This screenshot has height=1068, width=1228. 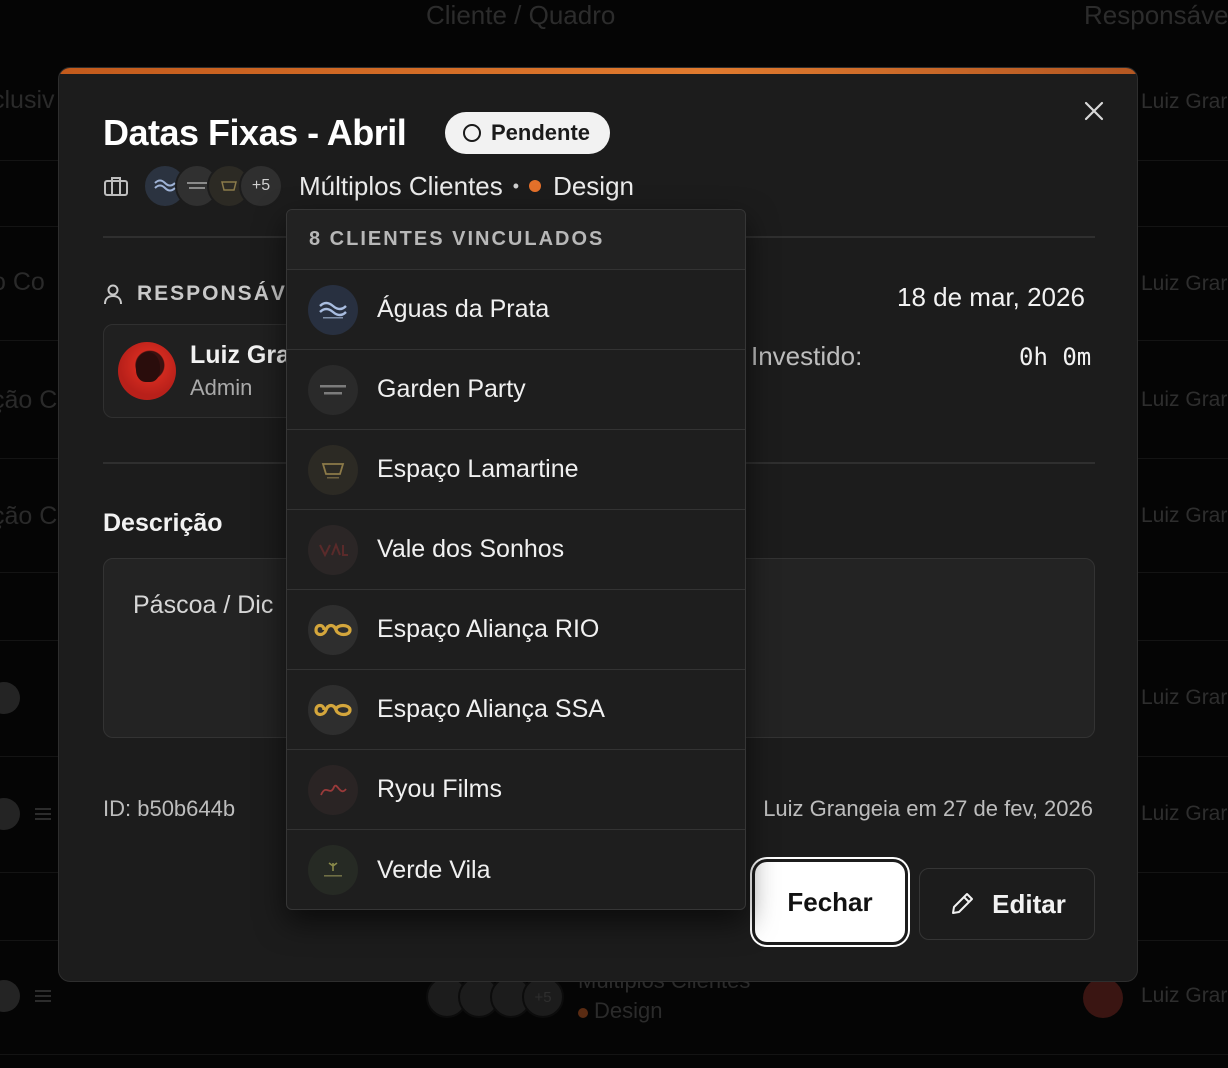 What do you see at coordinates (1029, 903) in the screenshot?
I see `edit-label: Editar` at bounding box center [1029, 903].